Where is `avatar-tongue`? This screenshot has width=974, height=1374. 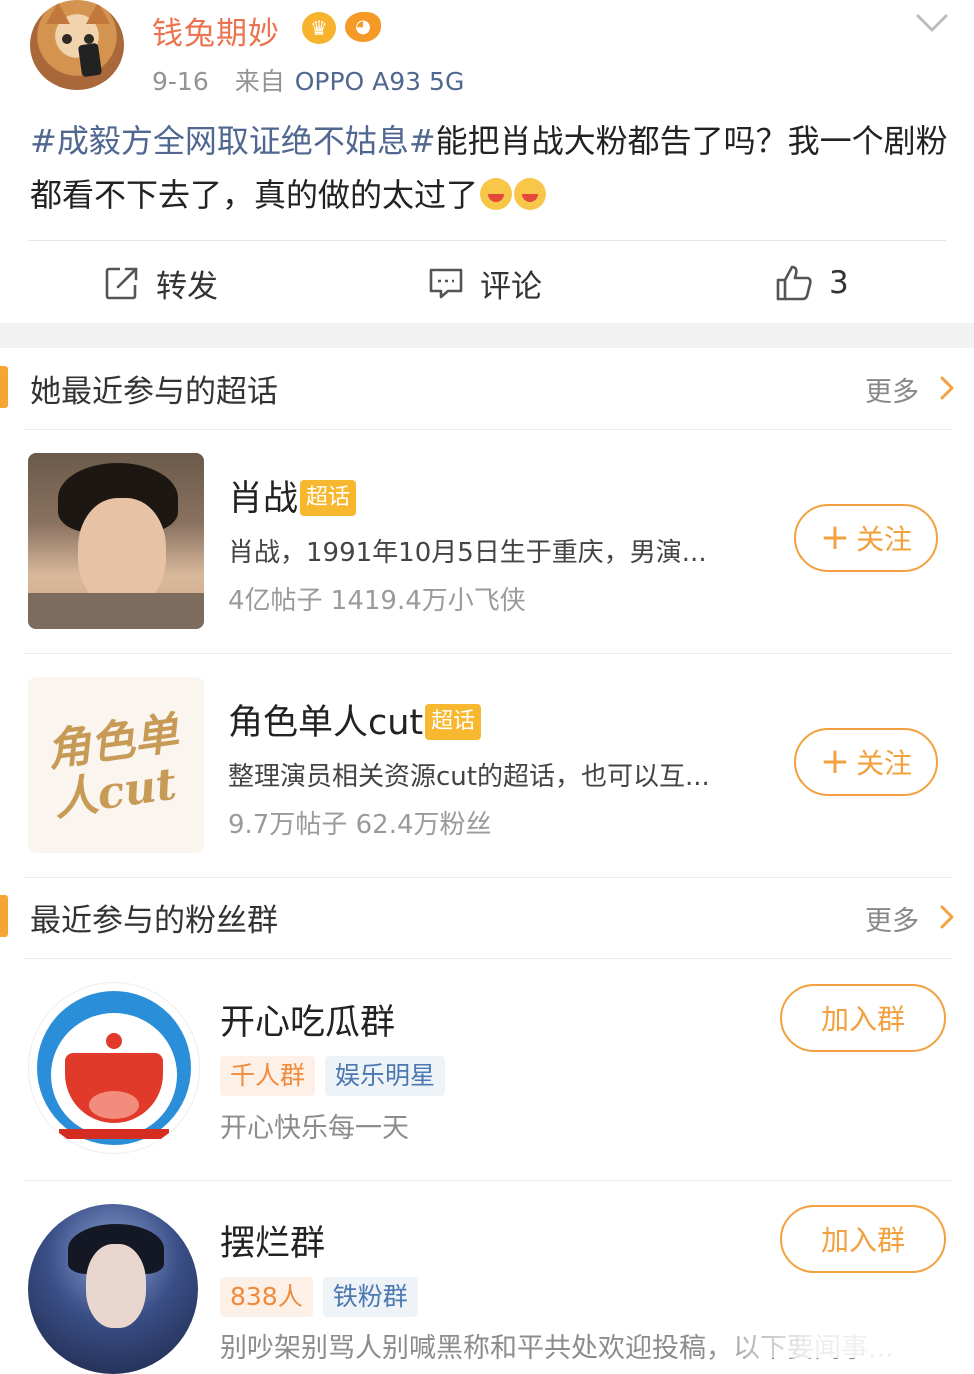 avatar-tongue is located at coordinates (114, 1105).